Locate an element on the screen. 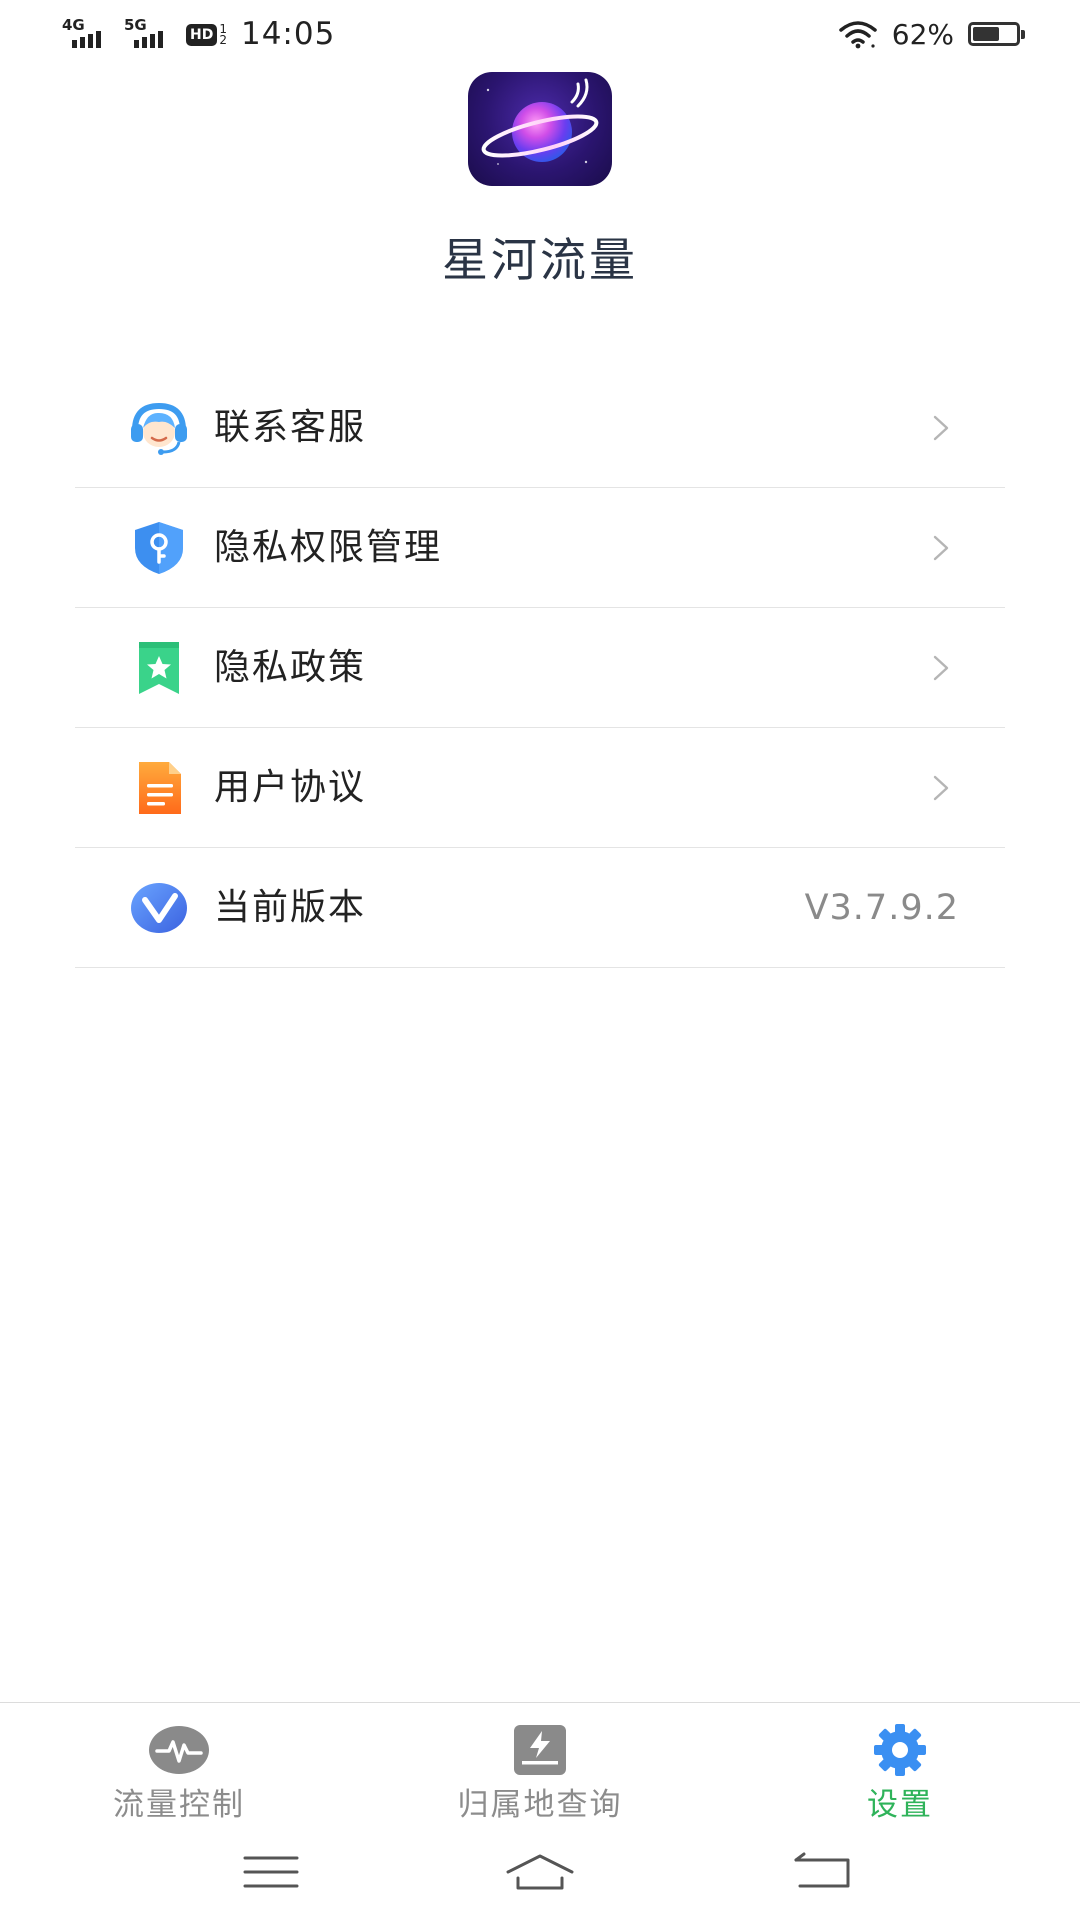 The height and width of the screenshot is (1920, 1080). lightning-box-icon is located at coordinates (540, 1750).